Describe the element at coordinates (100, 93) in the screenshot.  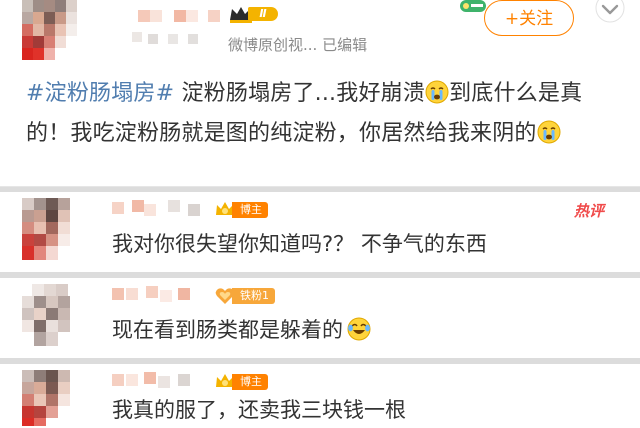
I see `hashtag-link: #淀粉肠塌房#` at that location.